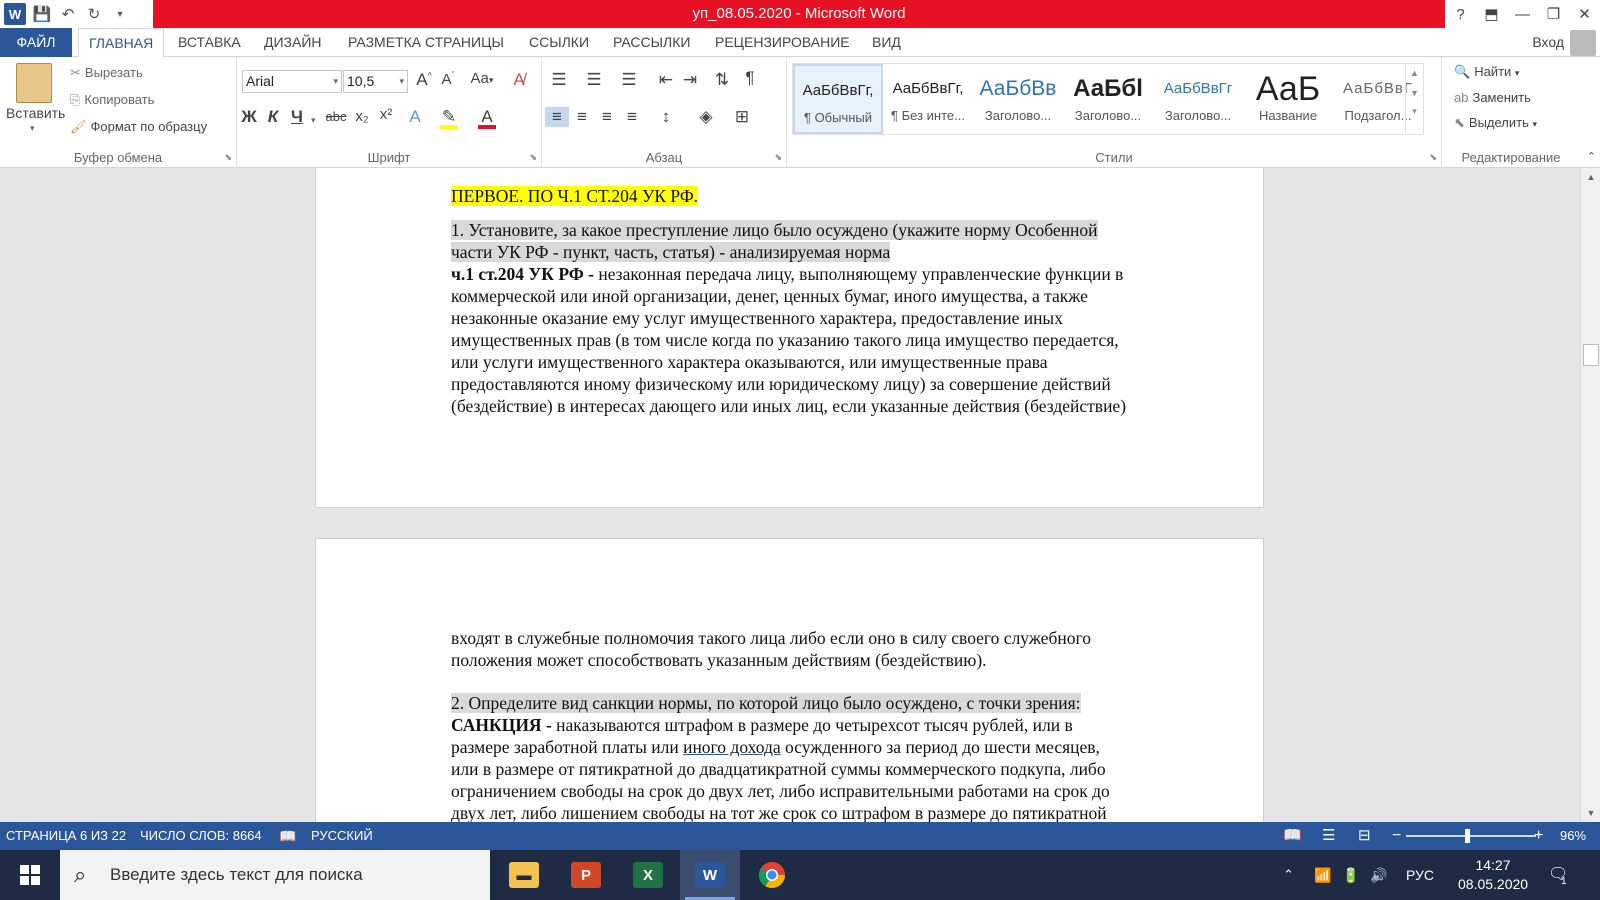 The image size is (1600, 900). Describe the element at coordinates (94, 14) in the screenshot. I see `redo-icon: ↻` at that location.